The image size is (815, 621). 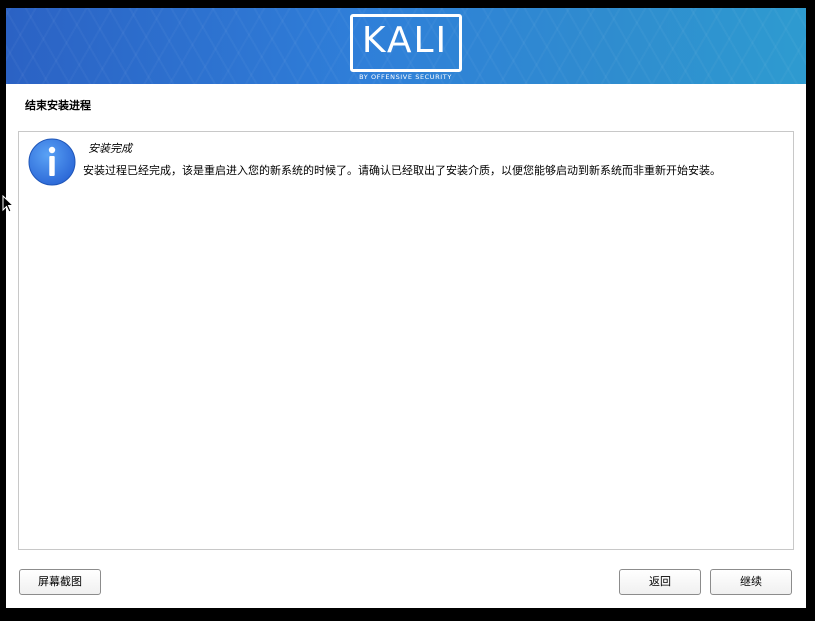 I want to click on kali-logo: KALI BY OFFENSIVE SECURITY, so click(x=405, y=48).